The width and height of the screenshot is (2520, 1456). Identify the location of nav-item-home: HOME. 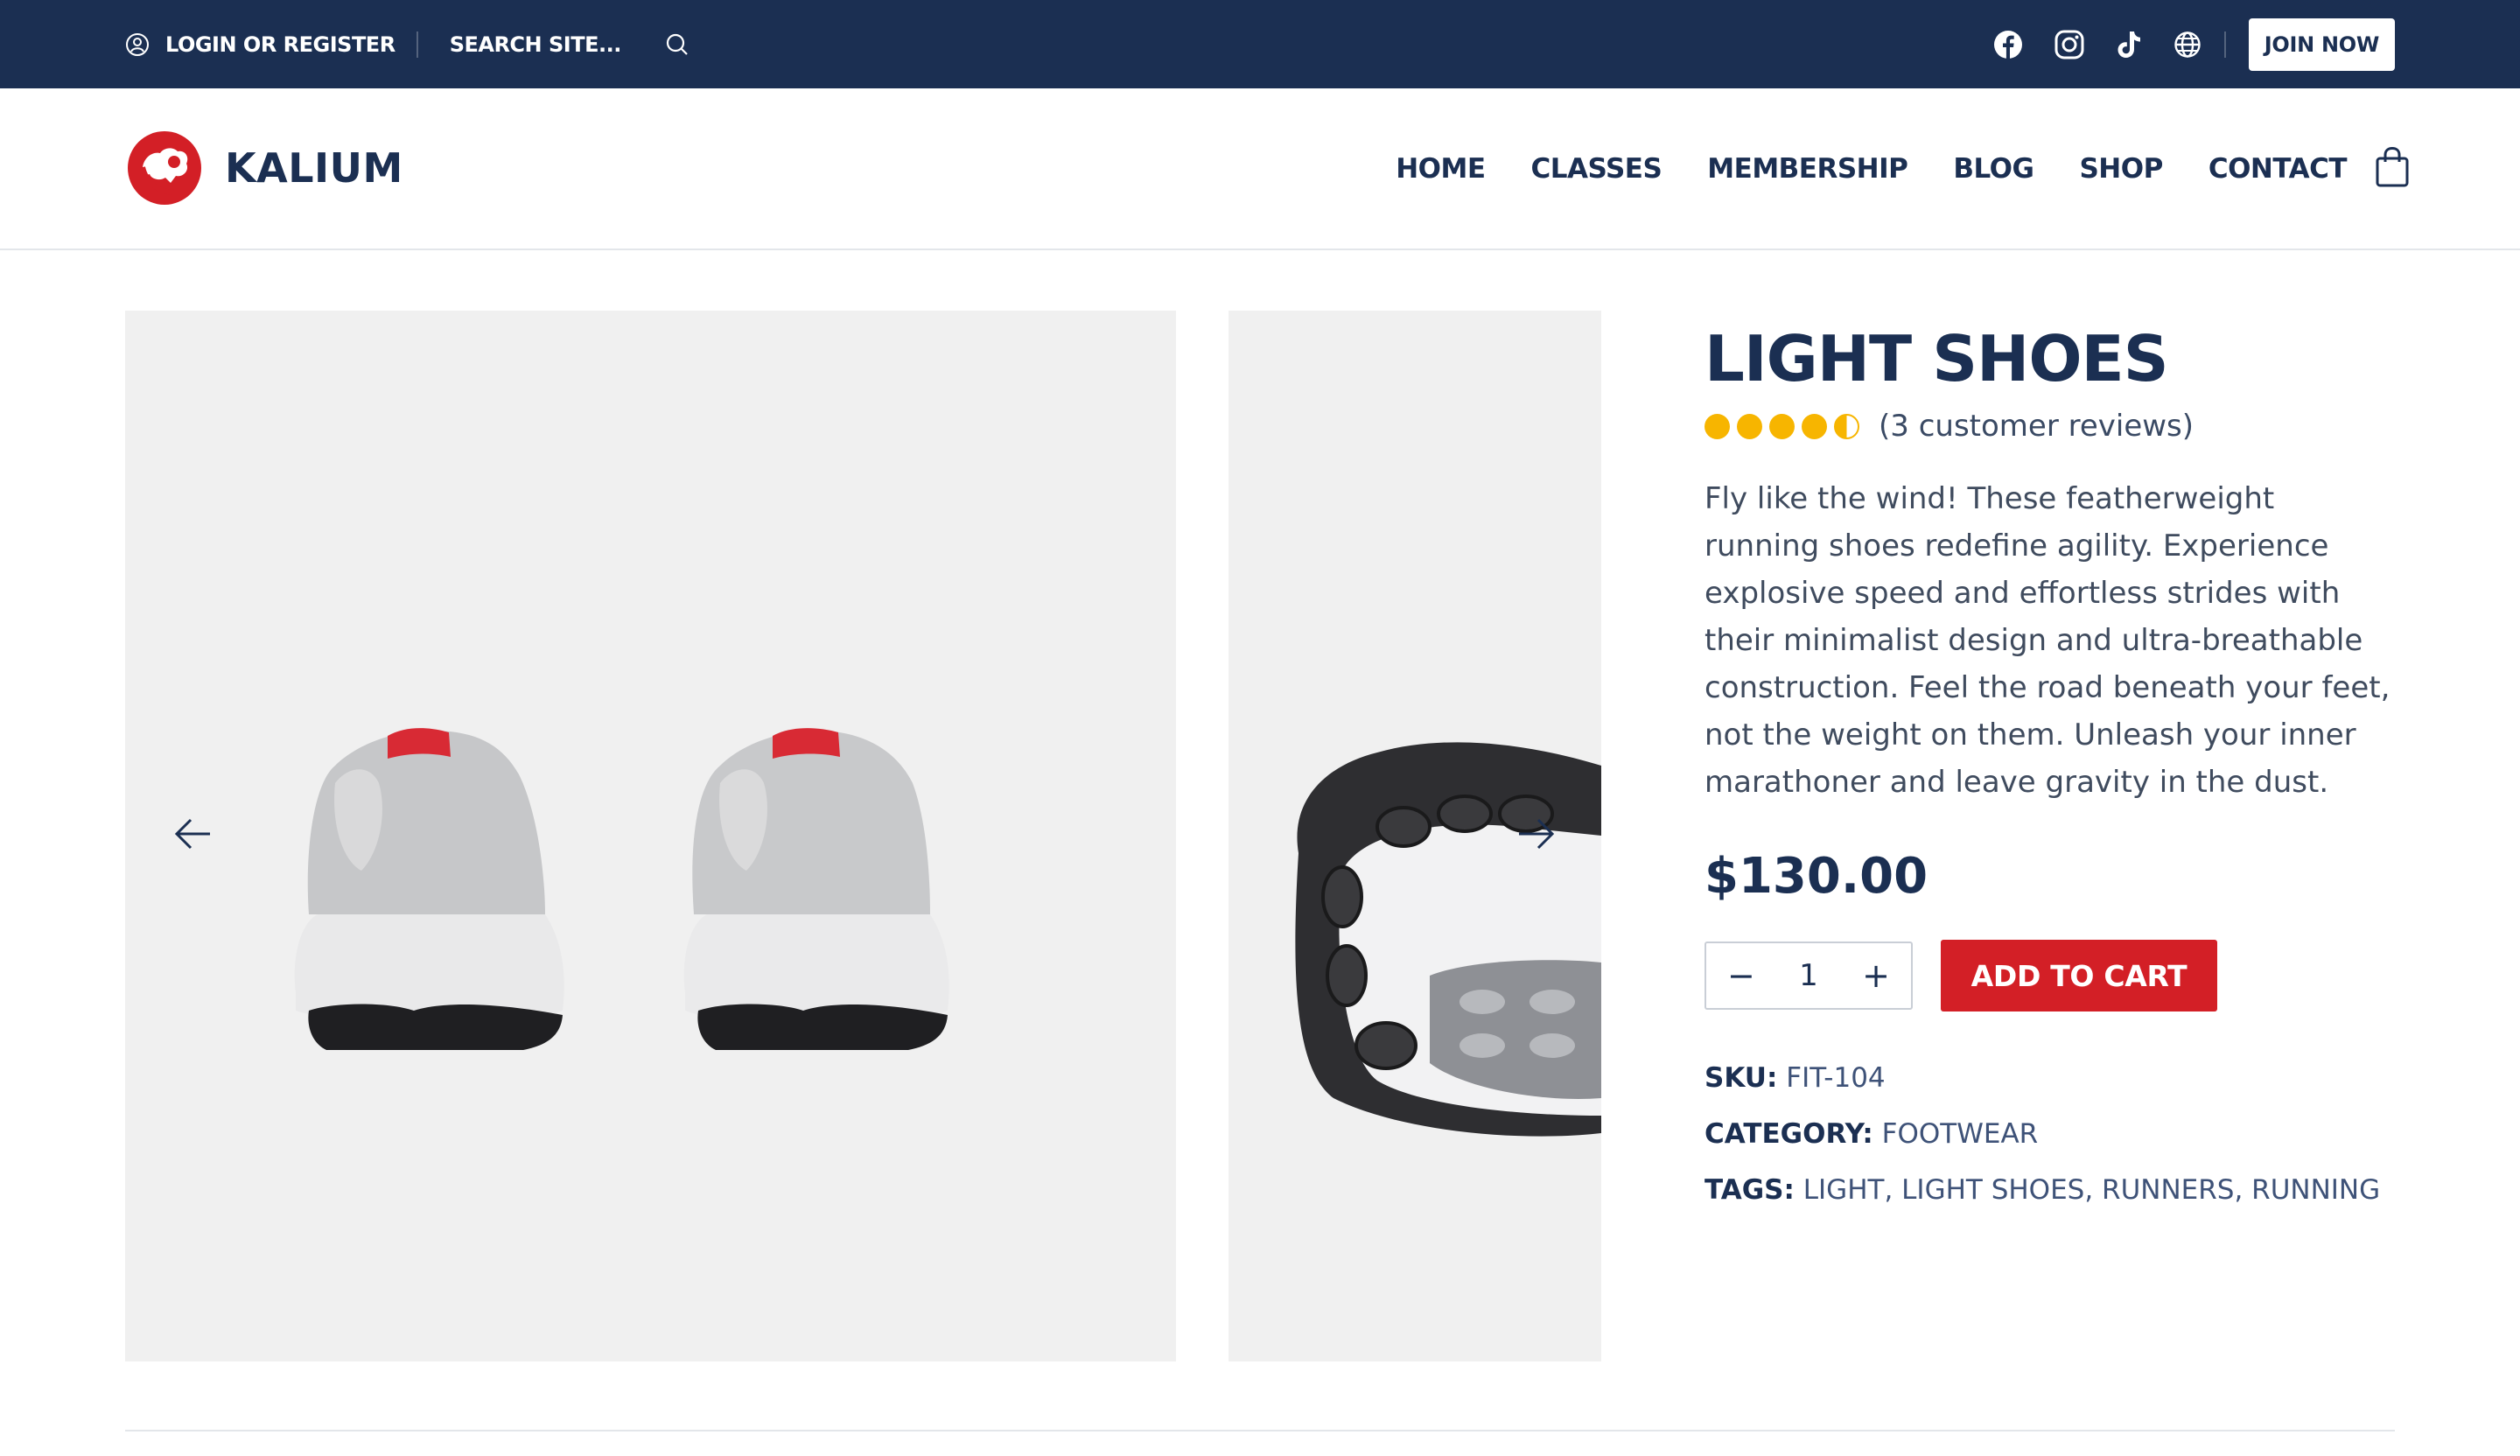
(1441, 169).